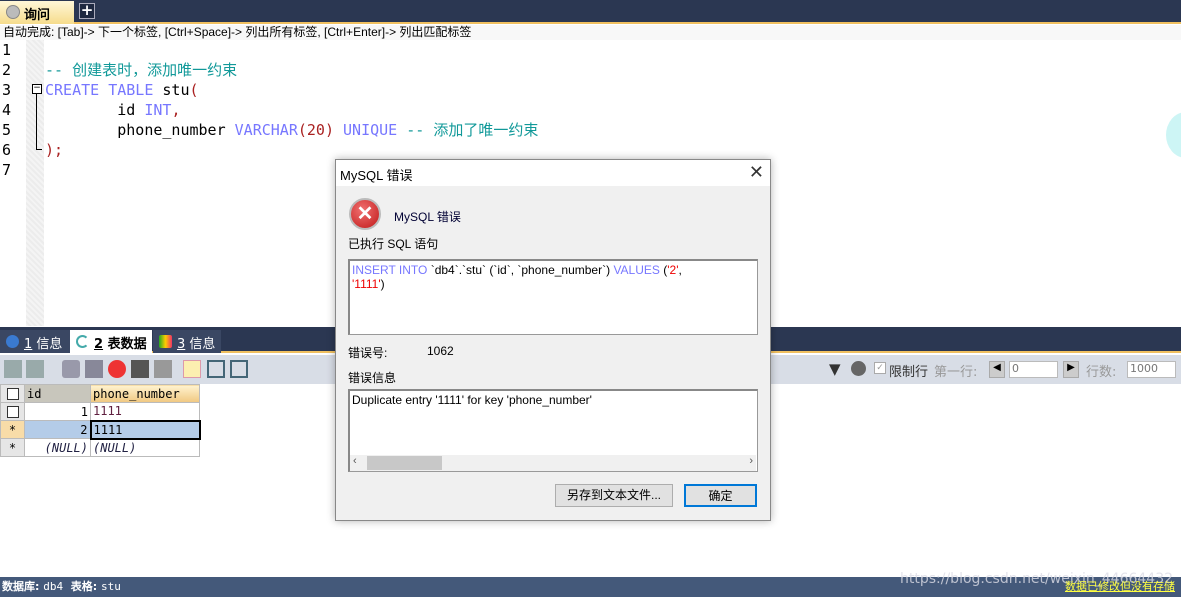 This screenshot has height=597, width=1181. I want to click on sql-text: ), so click(382, 284).